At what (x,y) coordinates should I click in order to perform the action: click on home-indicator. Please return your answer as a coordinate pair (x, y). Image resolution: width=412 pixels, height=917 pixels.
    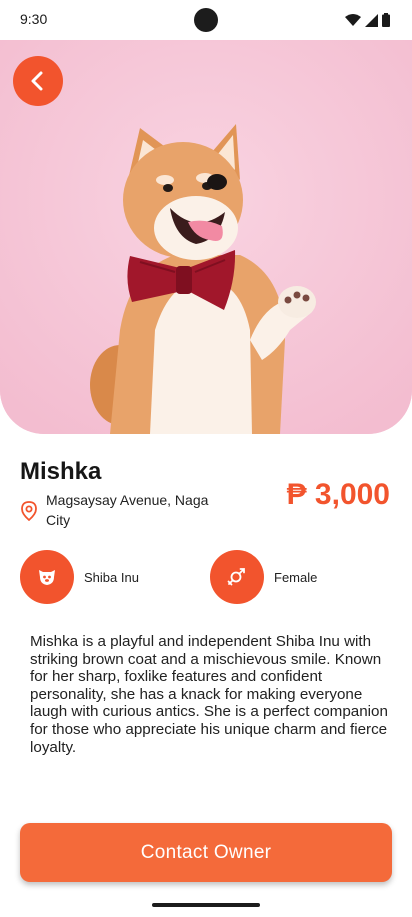
    Looking at the image, I should click on (206, 905).